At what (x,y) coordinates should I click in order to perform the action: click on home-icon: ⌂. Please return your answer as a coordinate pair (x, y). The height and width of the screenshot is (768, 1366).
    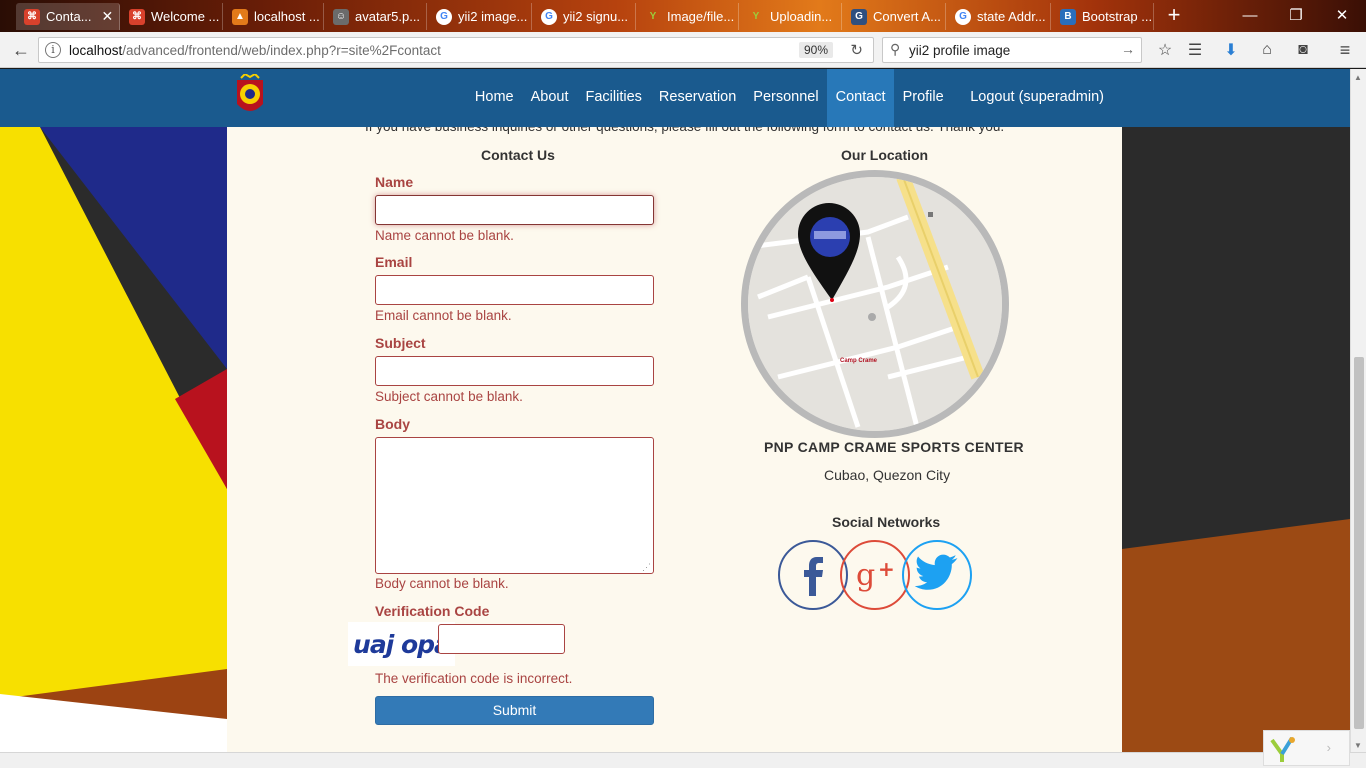
    Looking at the image, I should click on (1267, 50).